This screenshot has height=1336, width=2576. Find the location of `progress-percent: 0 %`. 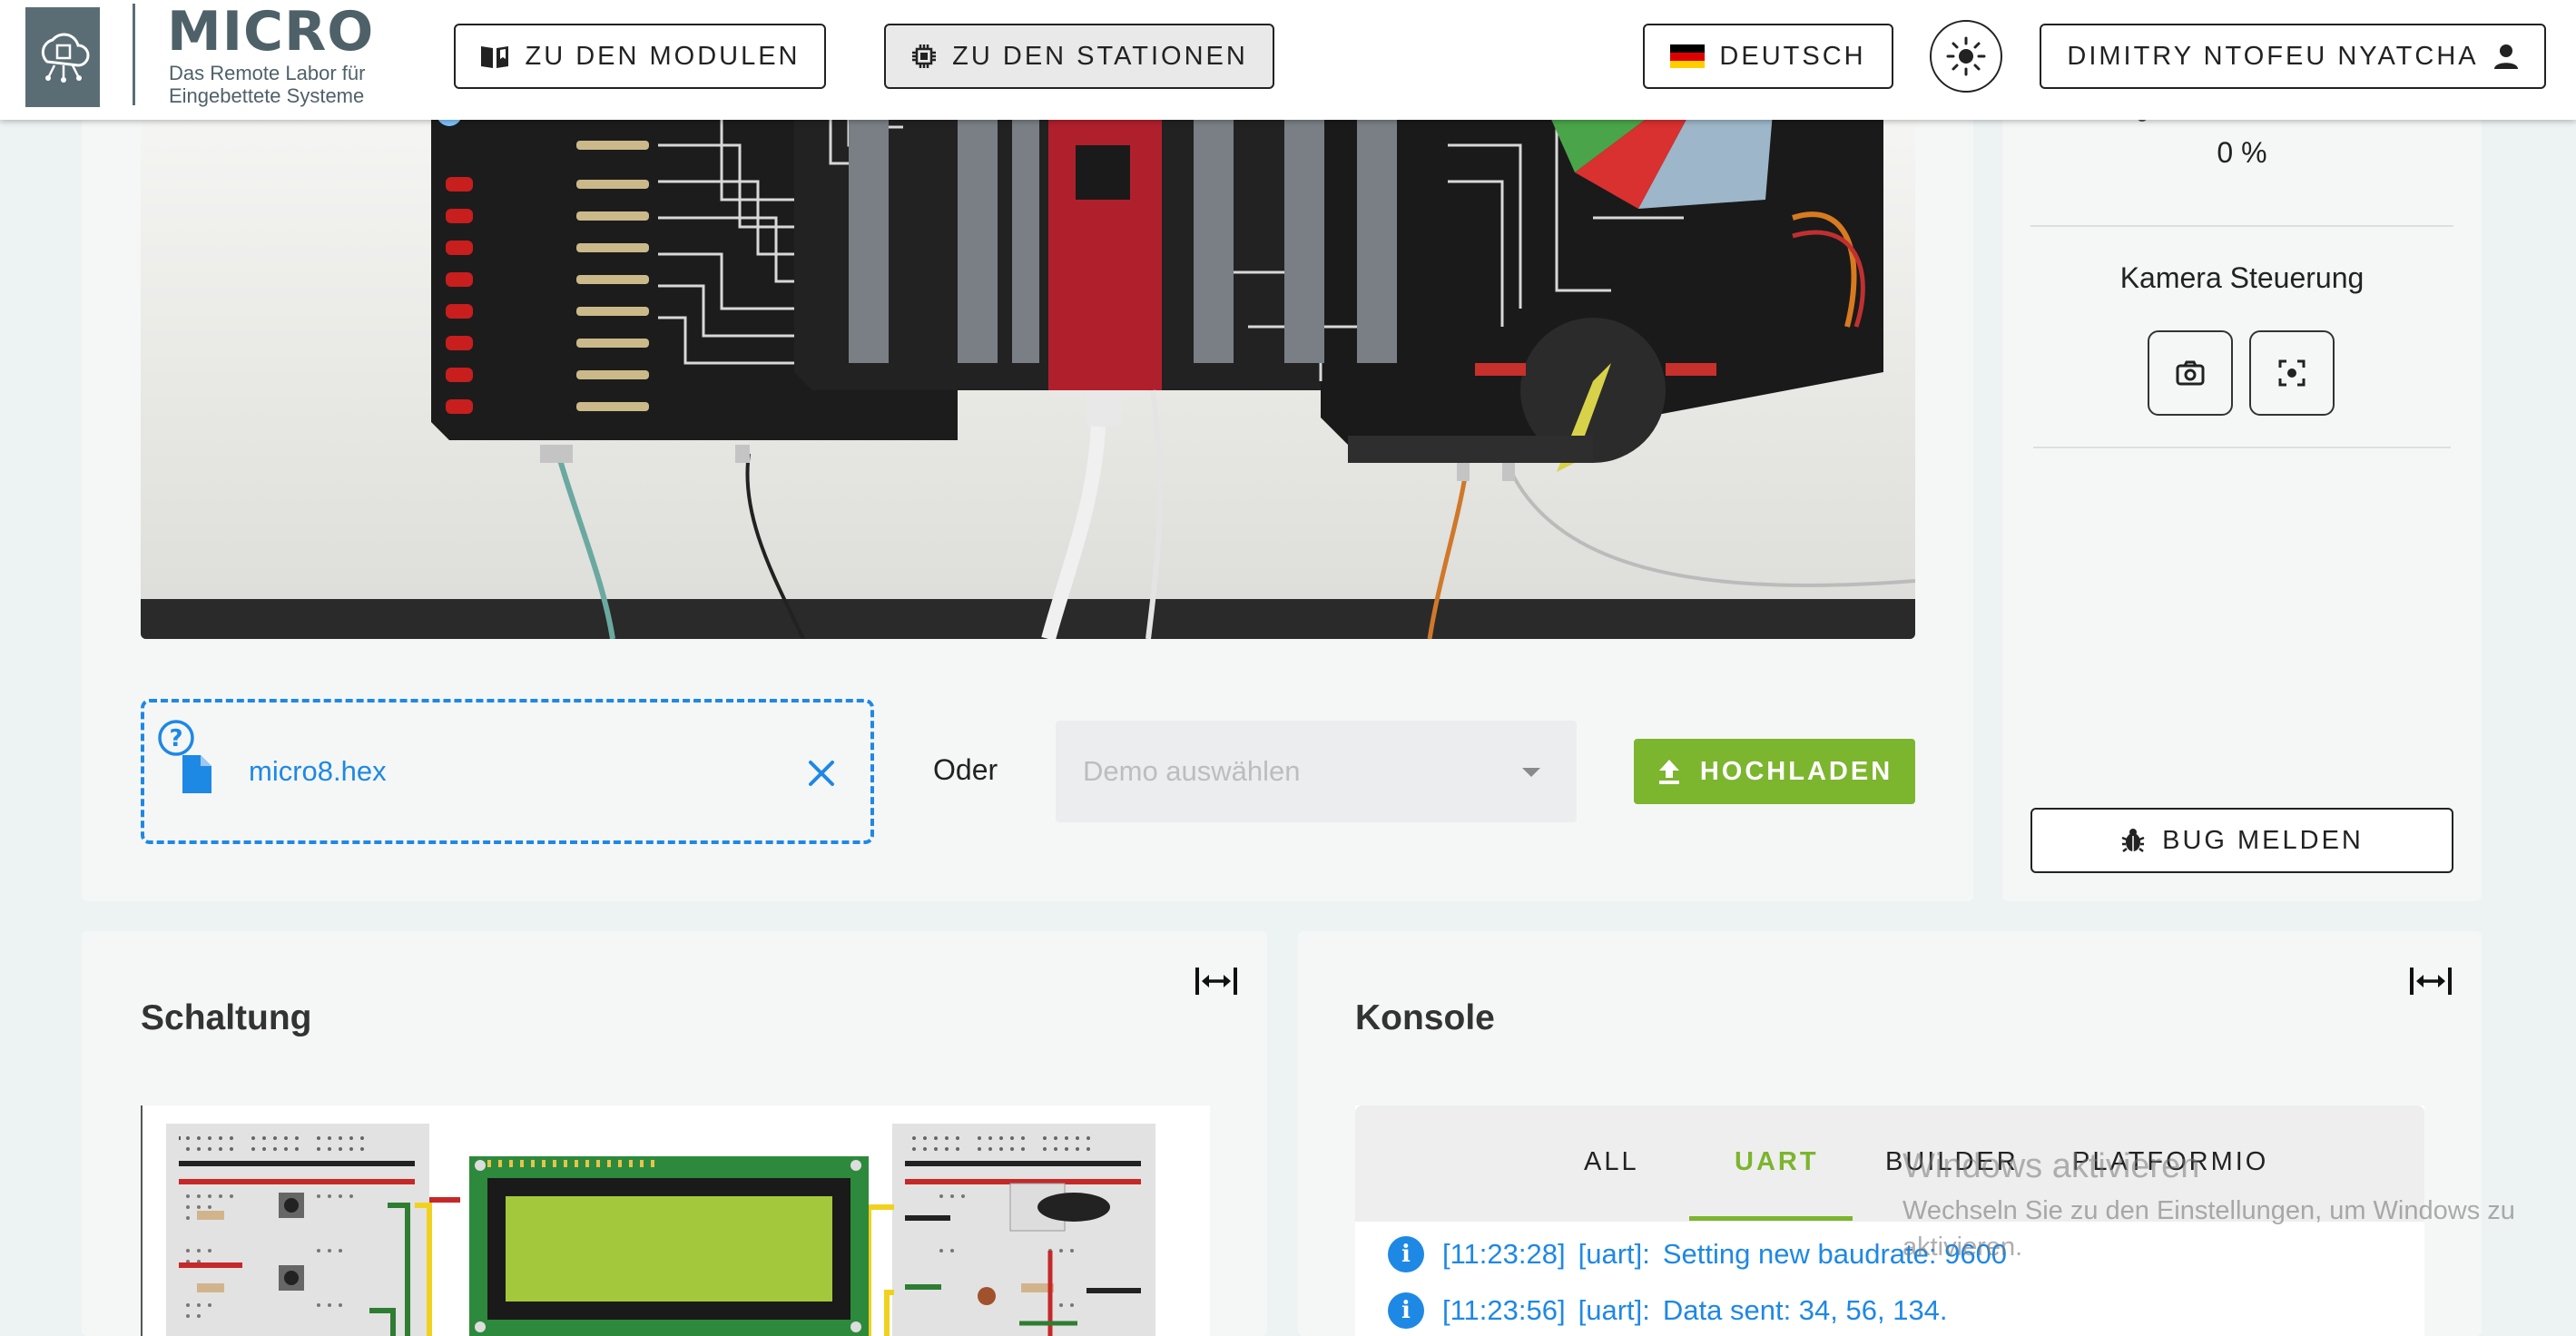

progress-percent: 0 % is located at coordinates (2242, 153).